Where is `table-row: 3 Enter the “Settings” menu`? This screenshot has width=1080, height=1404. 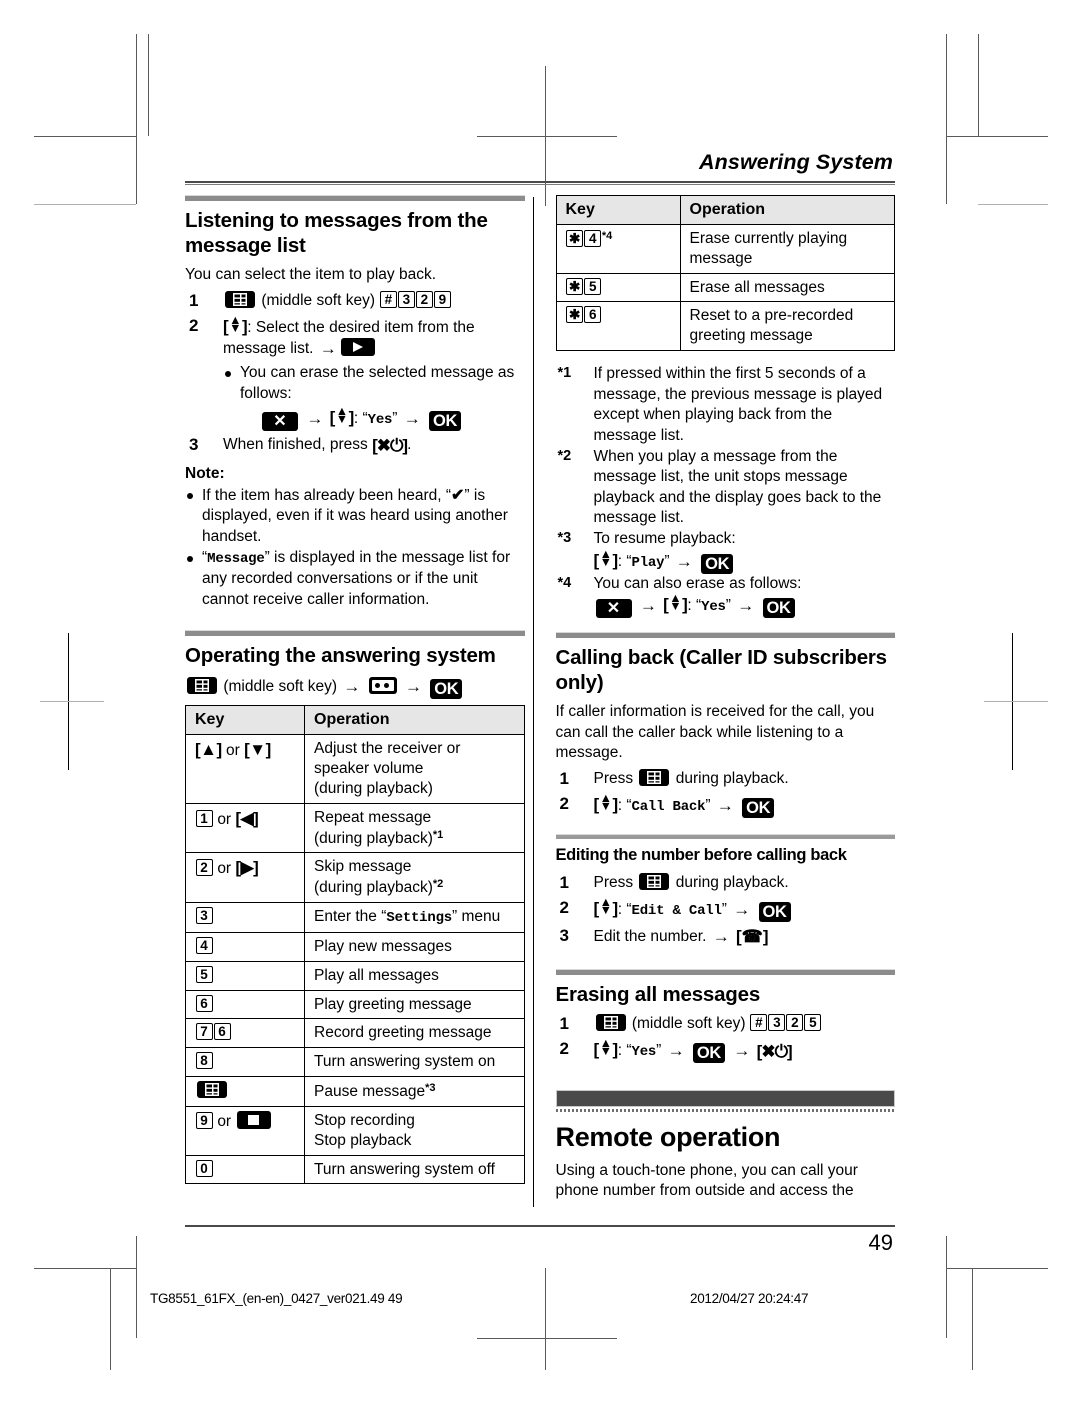
table-row: 3 Enter the “Settings” menu is located at coordinates (355, 917).